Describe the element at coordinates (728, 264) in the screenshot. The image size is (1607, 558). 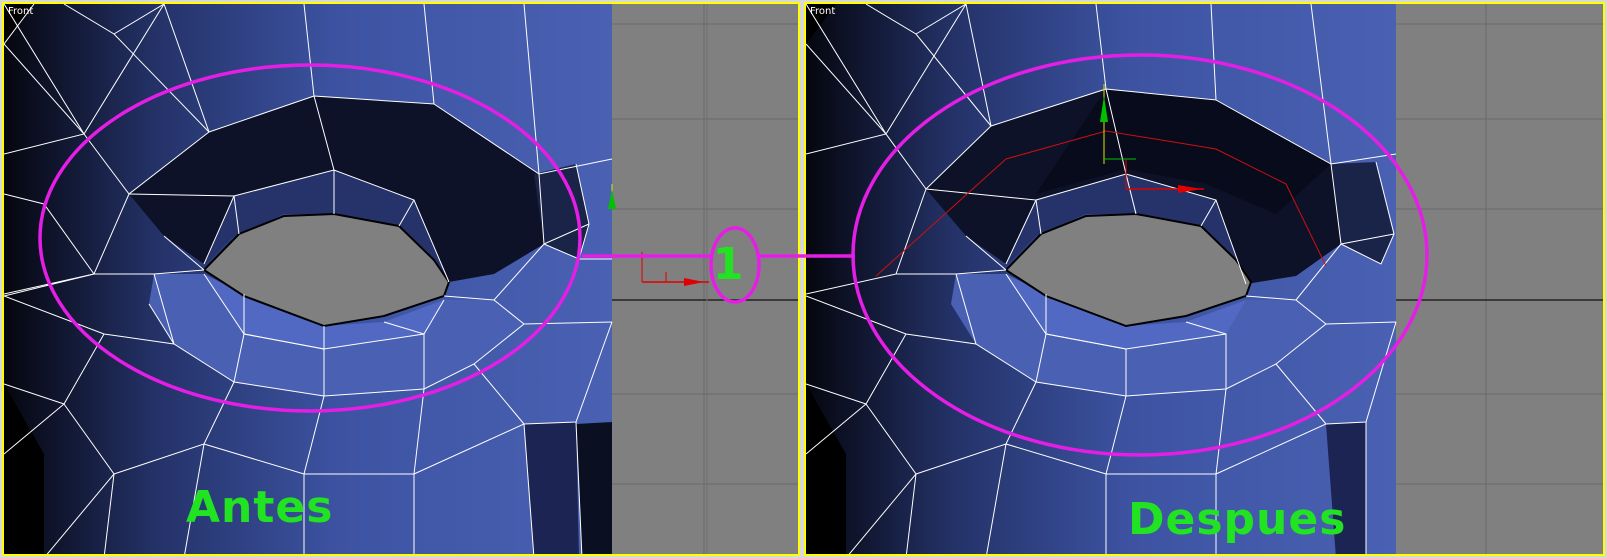
I see `step-number-marker: 1` at that location.